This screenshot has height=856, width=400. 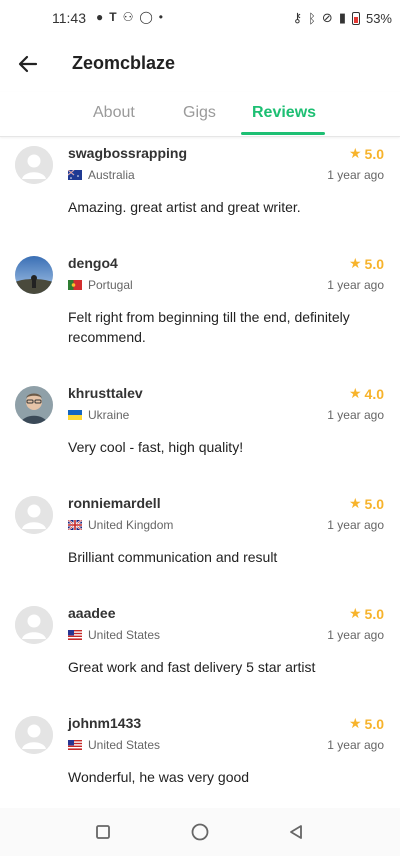 What do you see at coordinates (75, 525) in the screenshot?
I see `uk-flag-icon` at bounding box center [75, 525].